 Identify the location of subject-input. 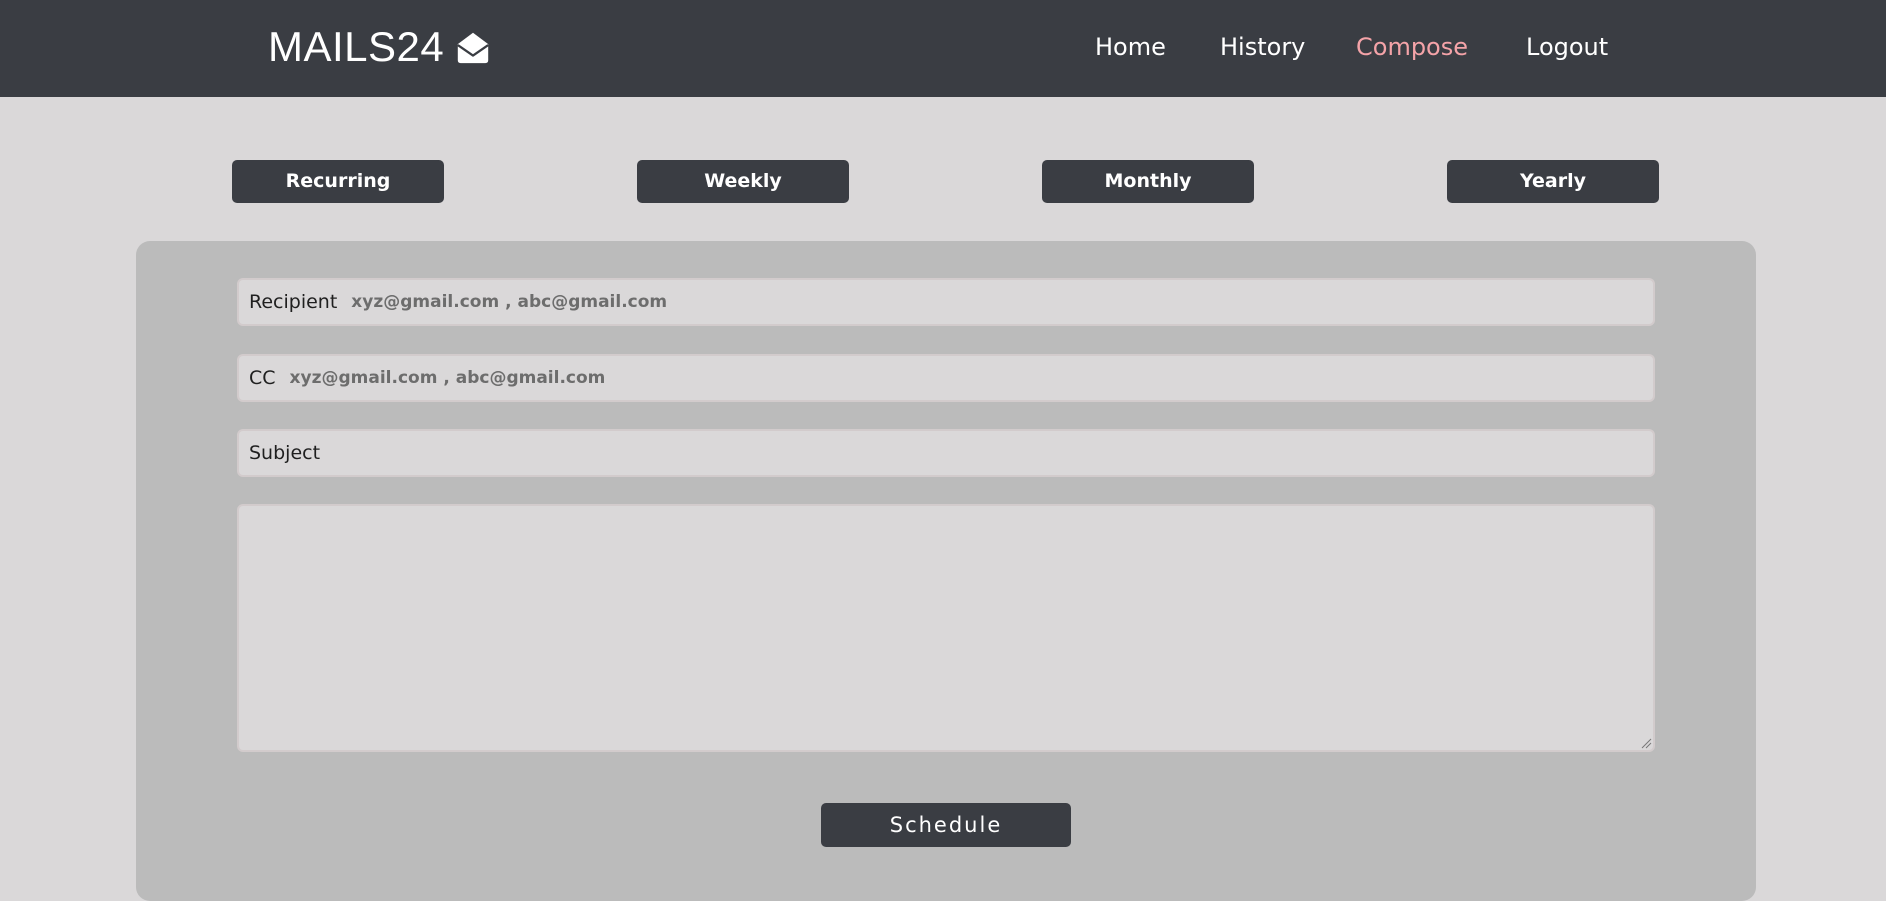
(992, 453).